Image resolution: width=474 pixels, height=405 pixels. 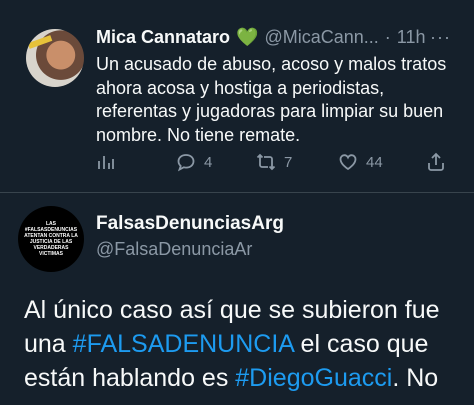 I want to click on tweet2-line3: están hablando es #DiegoGuacci. No, so click(x=244, y=378).